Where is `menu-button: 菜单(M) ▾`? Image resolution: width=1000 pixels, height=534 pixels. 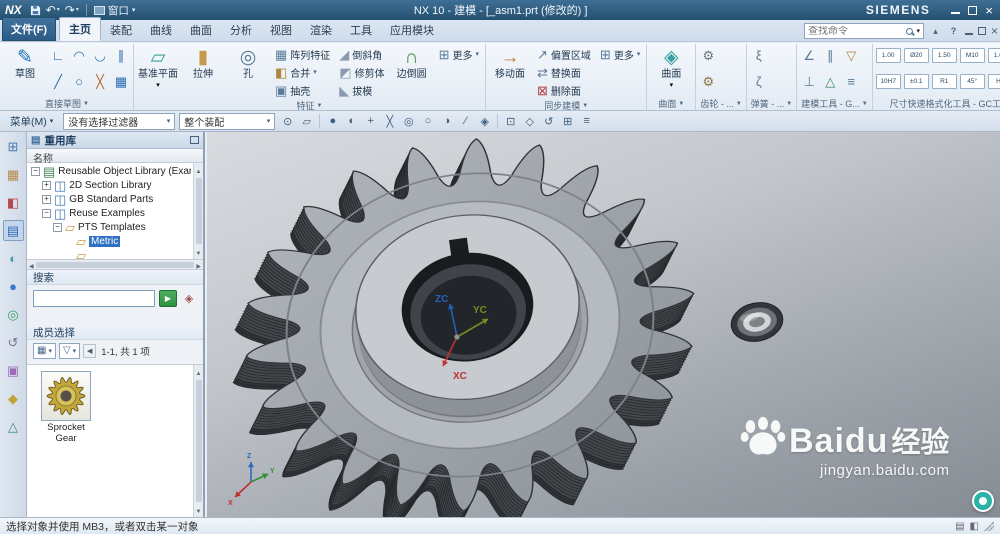
menu-button: 菜单(M) ▾ is located at coordinates (31, 121).